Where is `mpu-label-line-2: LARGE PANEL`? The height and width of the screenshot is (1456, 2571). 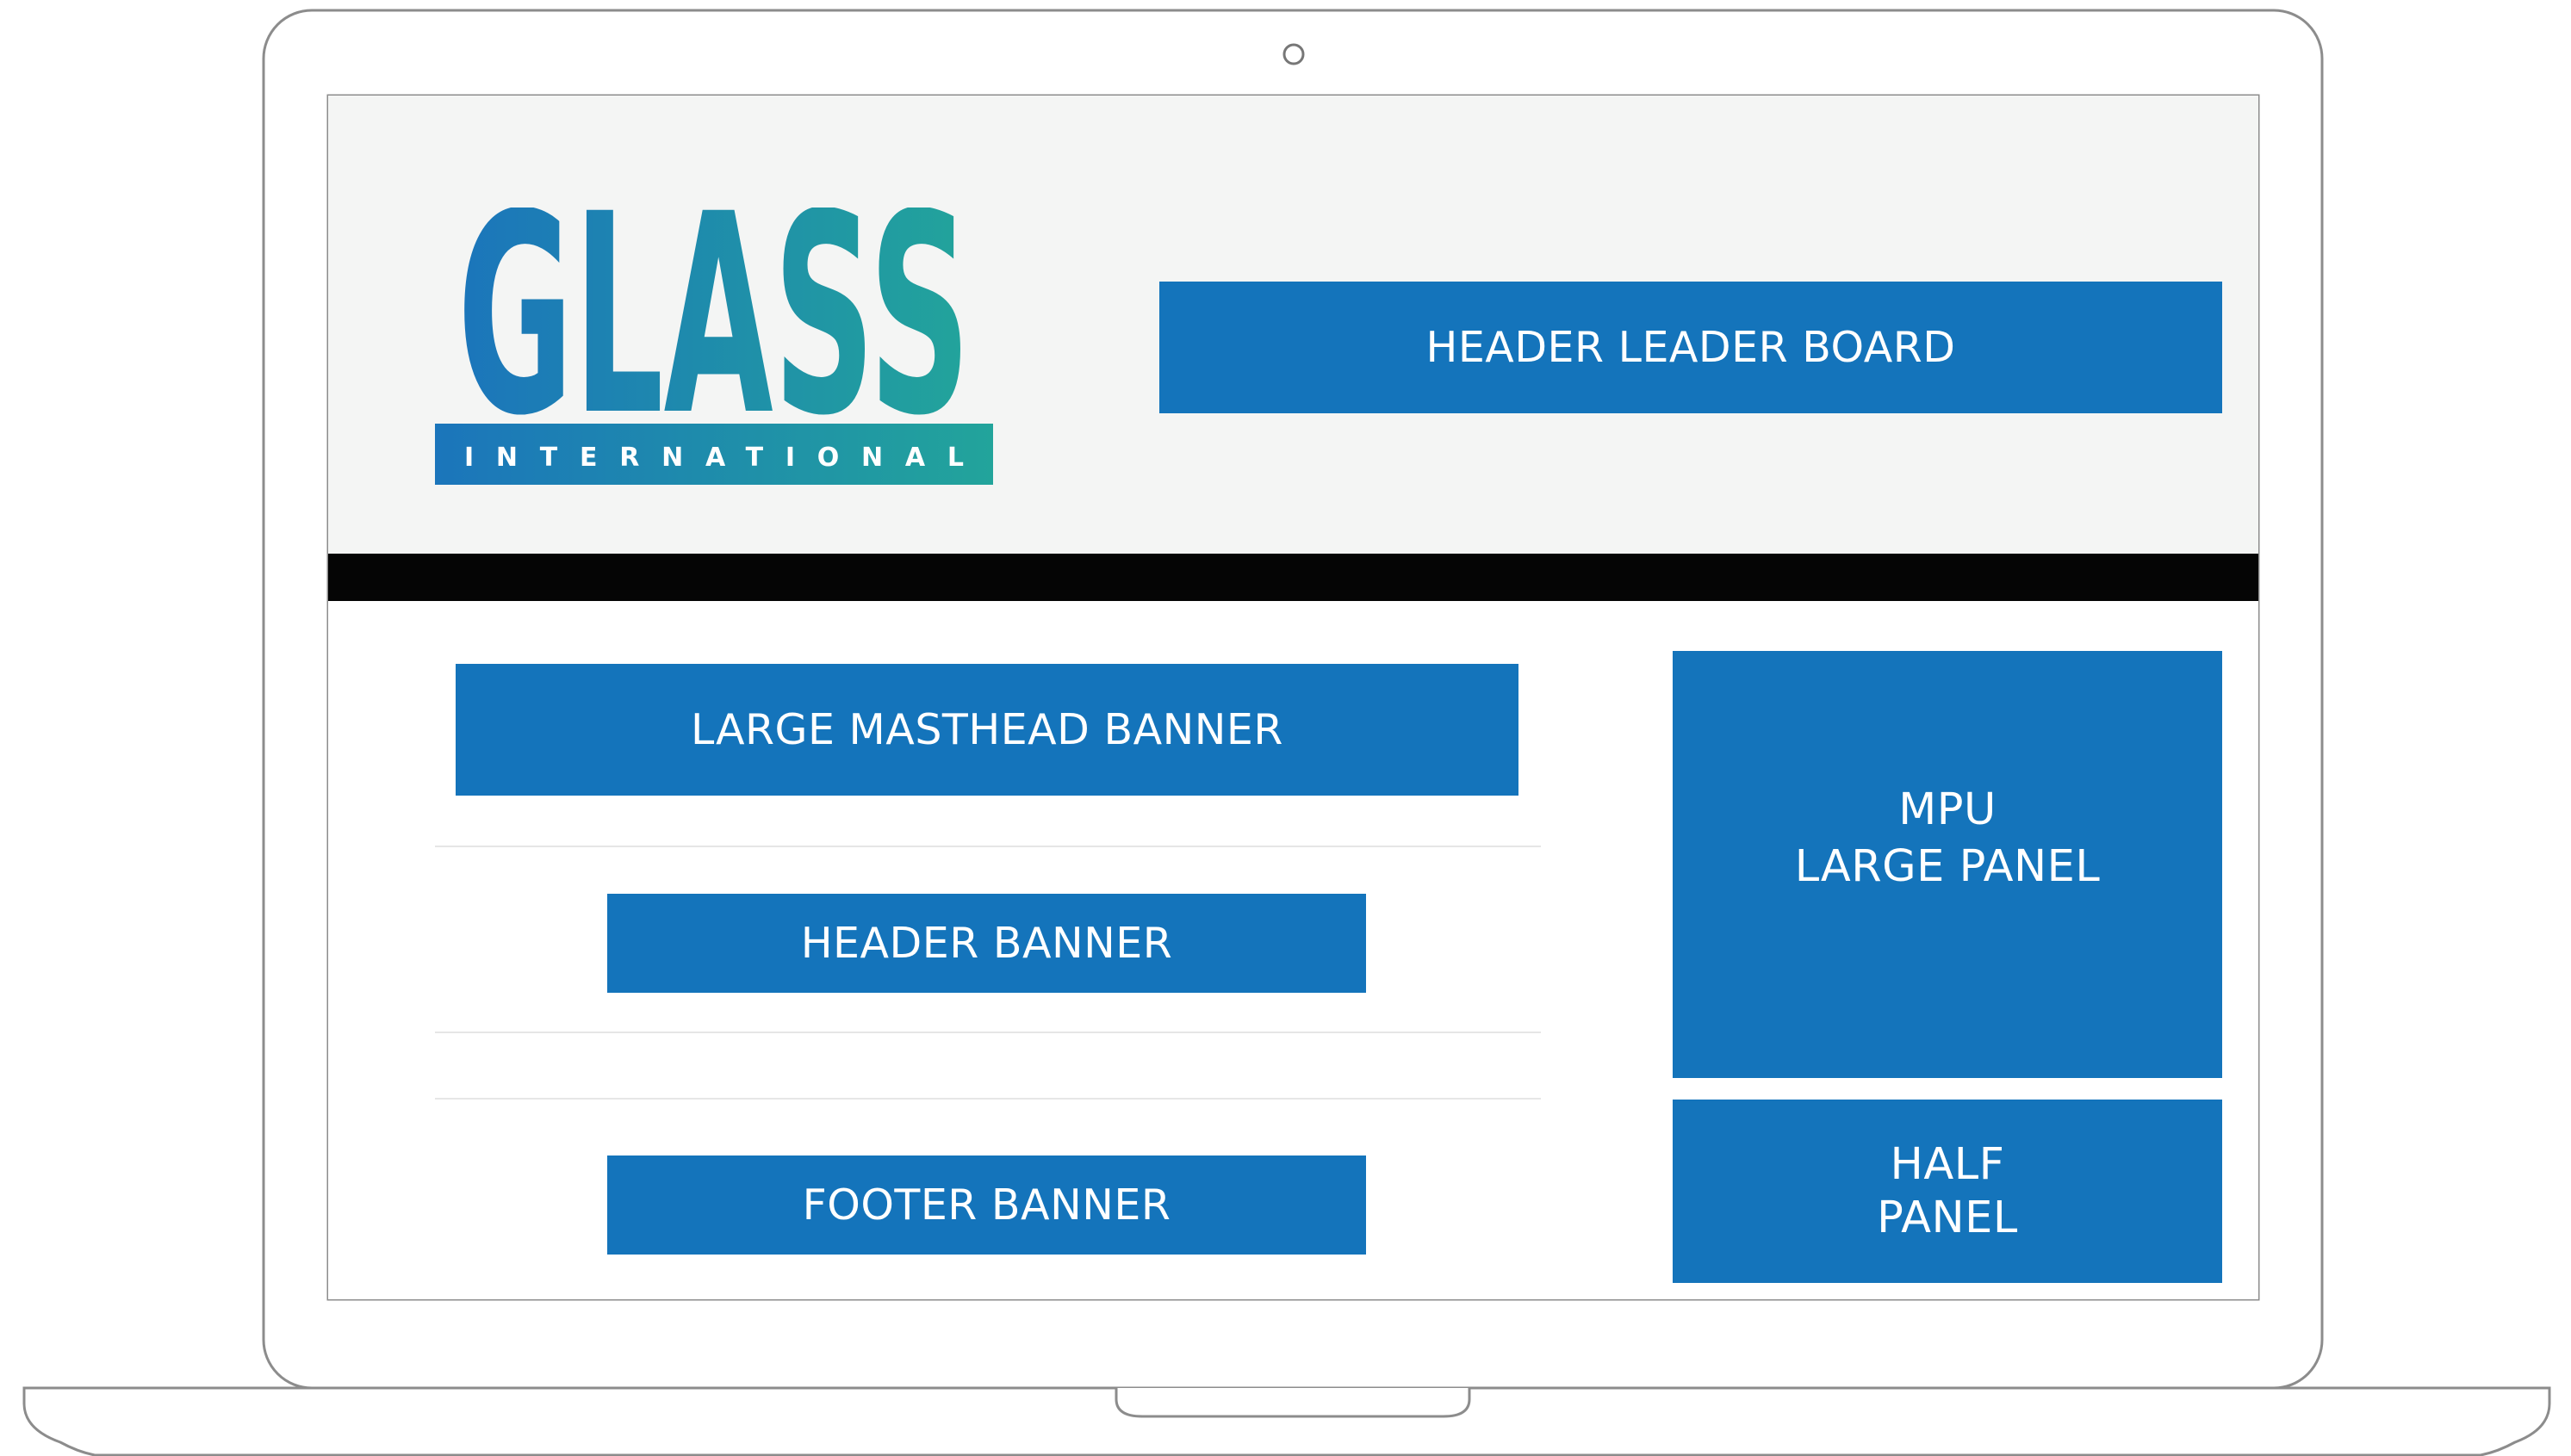 mpu-label-line-2: LARGE PANEL is located at coordinates (1947, 867).